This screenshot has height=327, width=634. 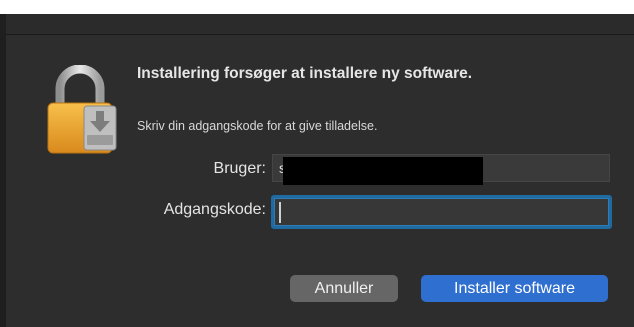 What do you see at coordinates (239, 168) in the screenshot?
I see `user-label: Bruger:` at bounding box center [239, 168].